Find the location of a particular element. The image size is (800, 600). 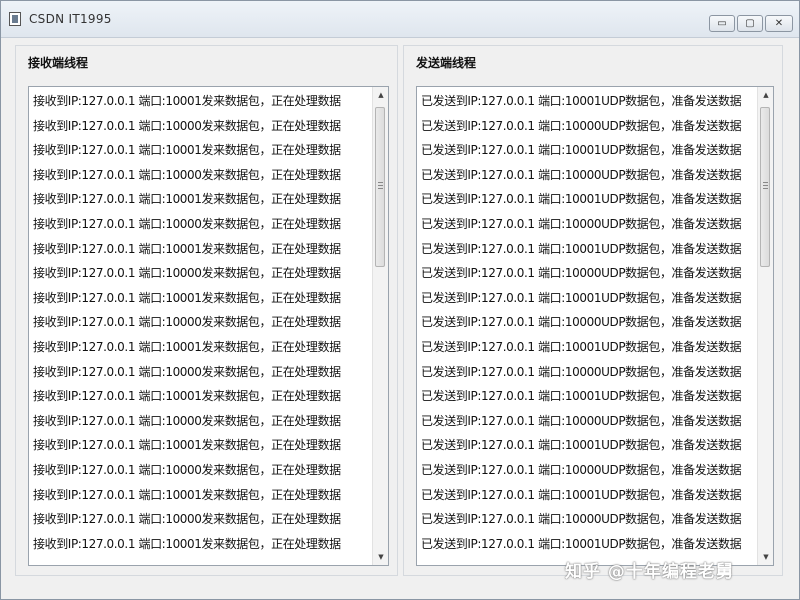

close-button: ✕ is located at coordinates (779, 23).